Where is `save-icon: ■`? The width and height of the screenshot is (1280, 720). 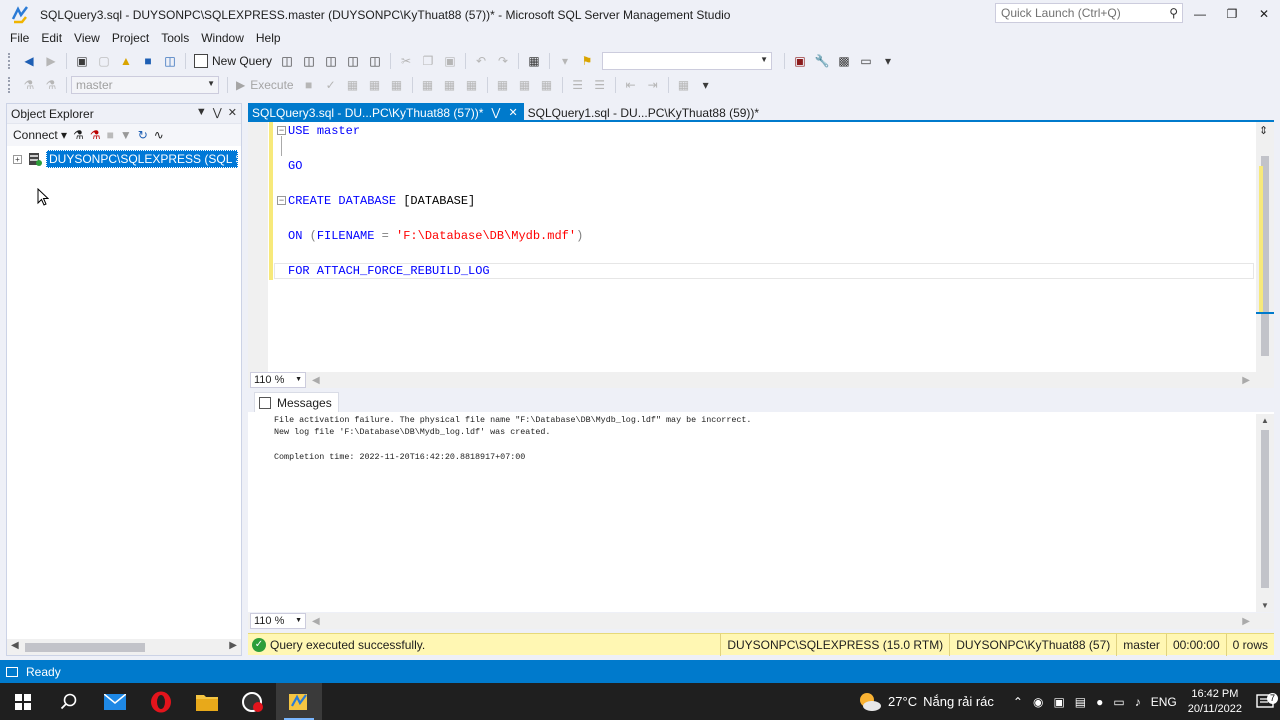
save-icon: ■ is located at coordinates (148, 61).